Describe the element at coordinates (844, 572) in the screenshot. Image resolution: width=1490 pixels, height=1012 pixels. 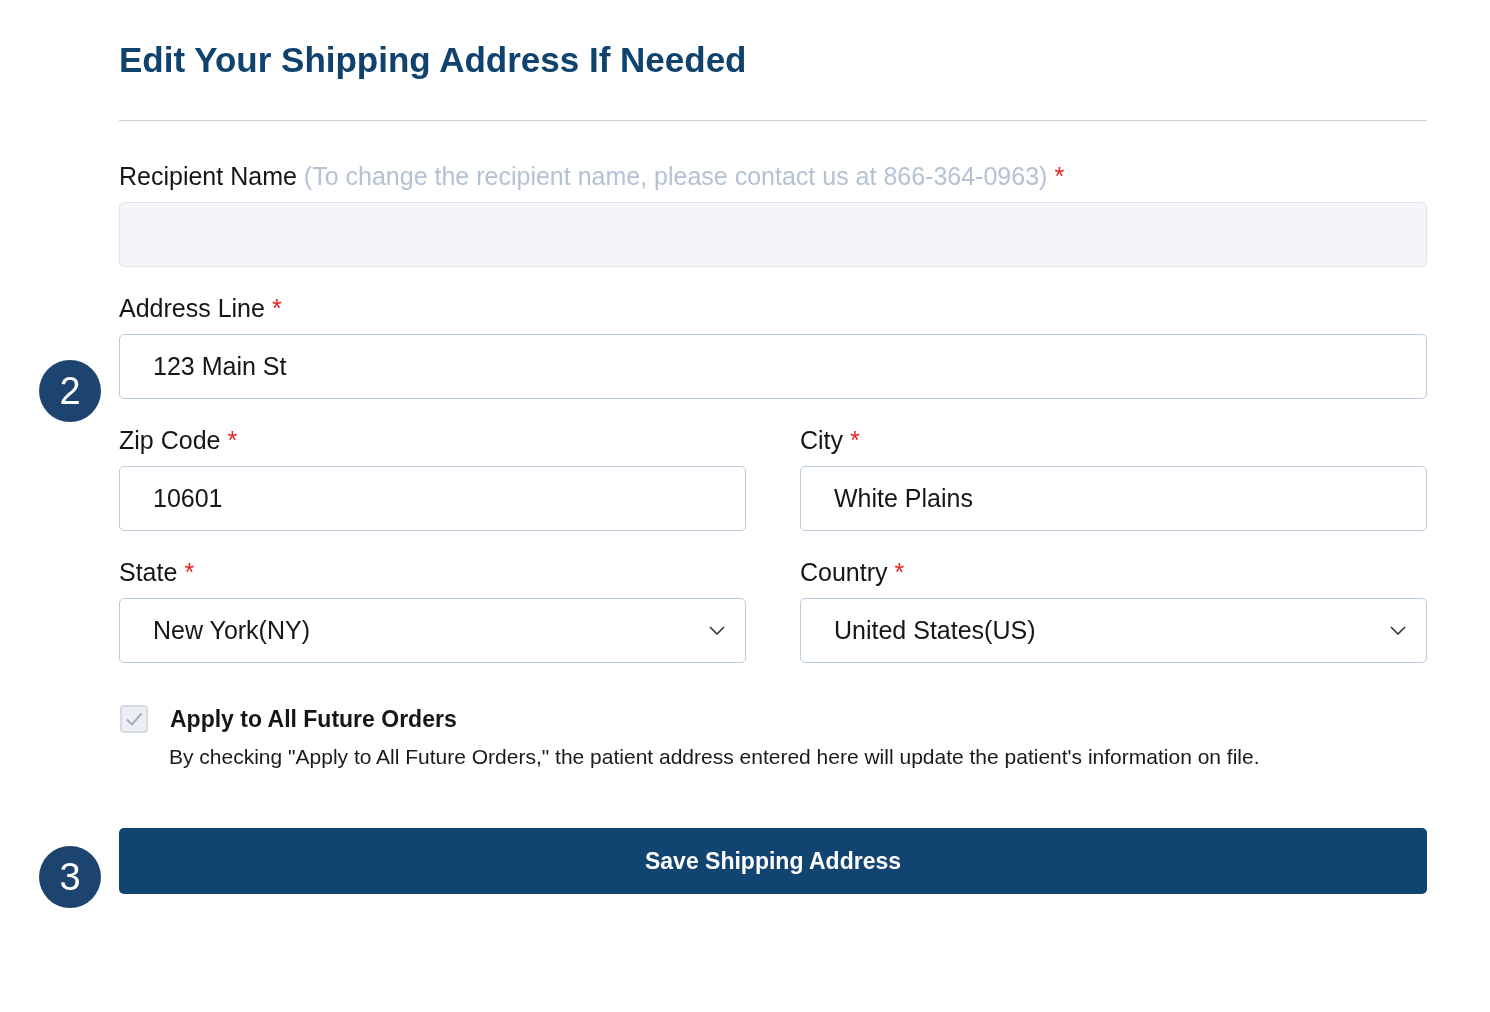
I see `field-label: Country` at that location.